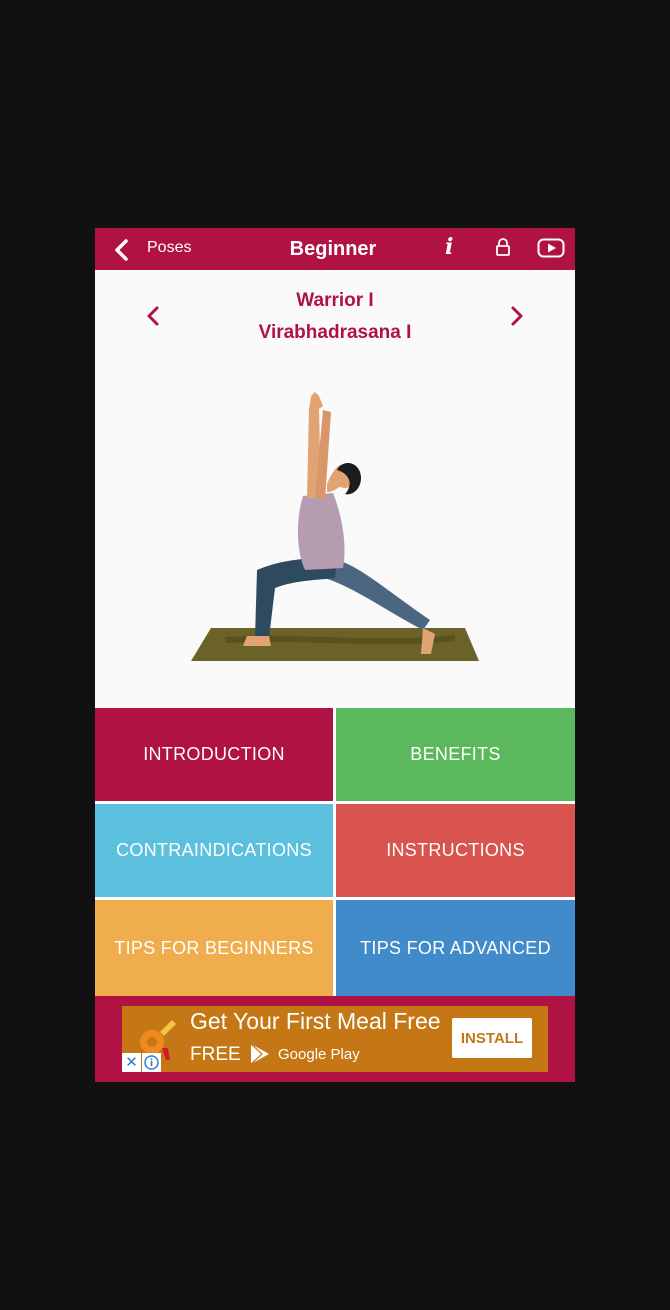 This screenshot has height=1310, width=670. I want to click on contraindications-tile: CONTRAINDICATIONS, so click(214, 850).